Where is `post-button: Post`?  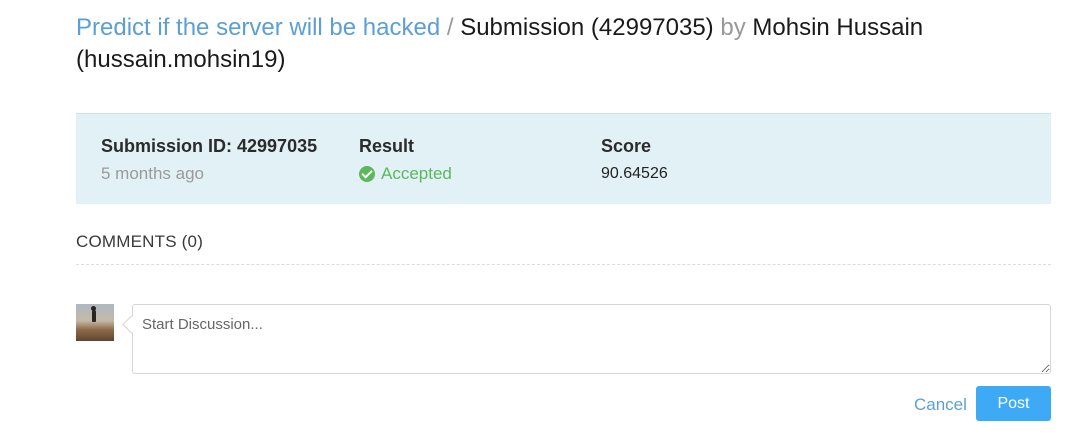 post-button: Post is located at coordinates (1013, 403).